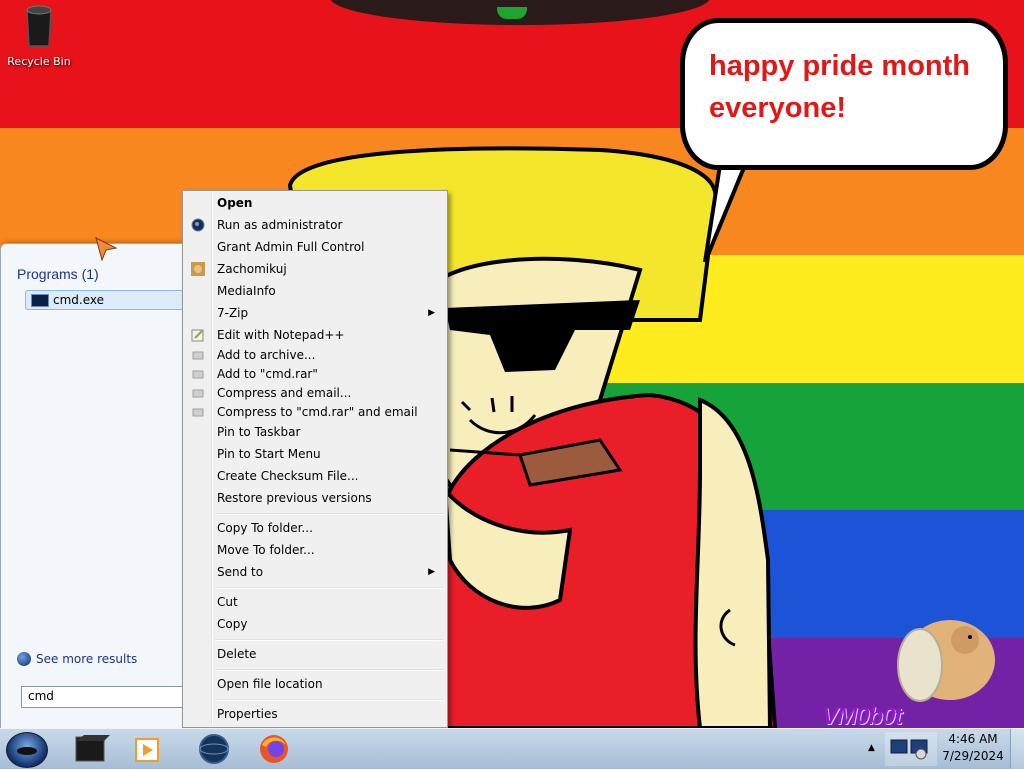 This screenshot has height=770, width=1024. What do you see at coordinates (197, 335) in the screenshot?
I see `notepad-icon` at bounding box center [197, 335].